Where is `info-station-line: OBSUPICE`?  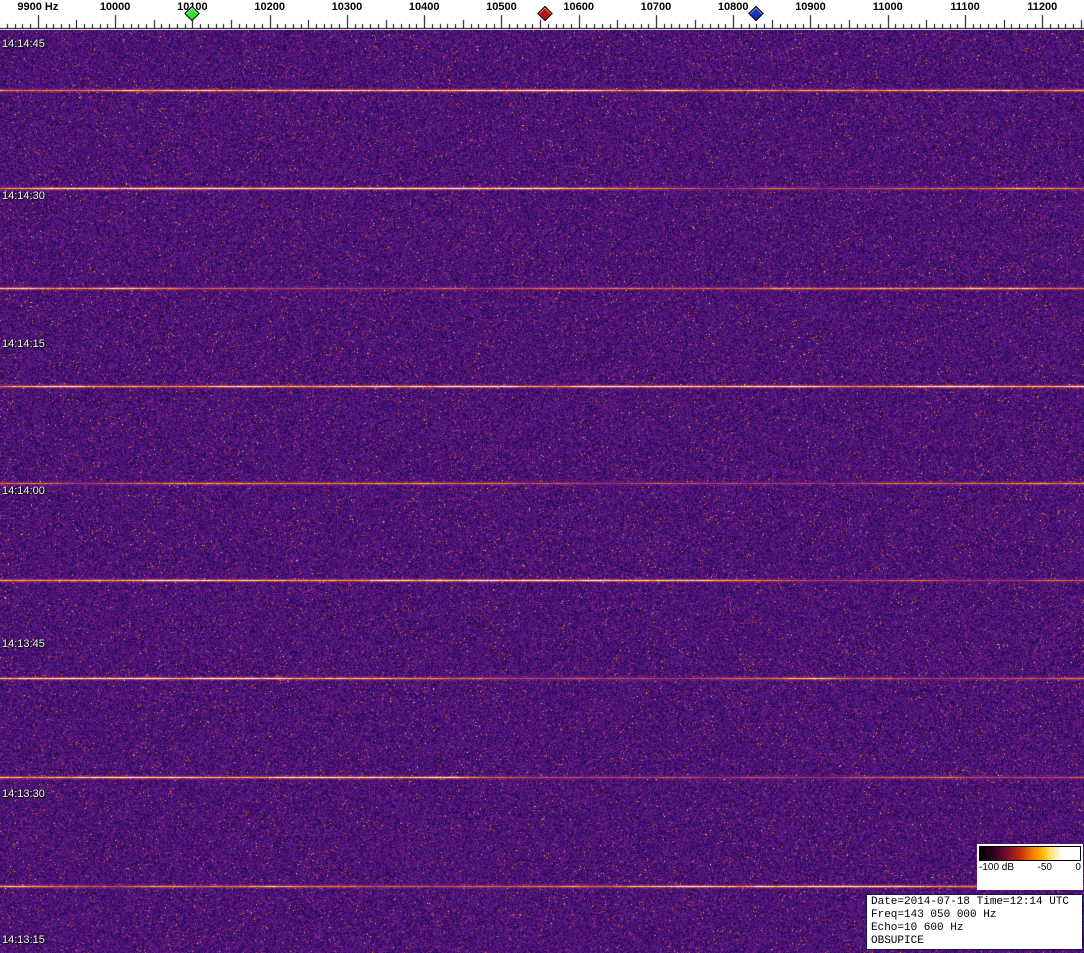
info-station-line: OBSUPICE is located at coordinates (897, 941).